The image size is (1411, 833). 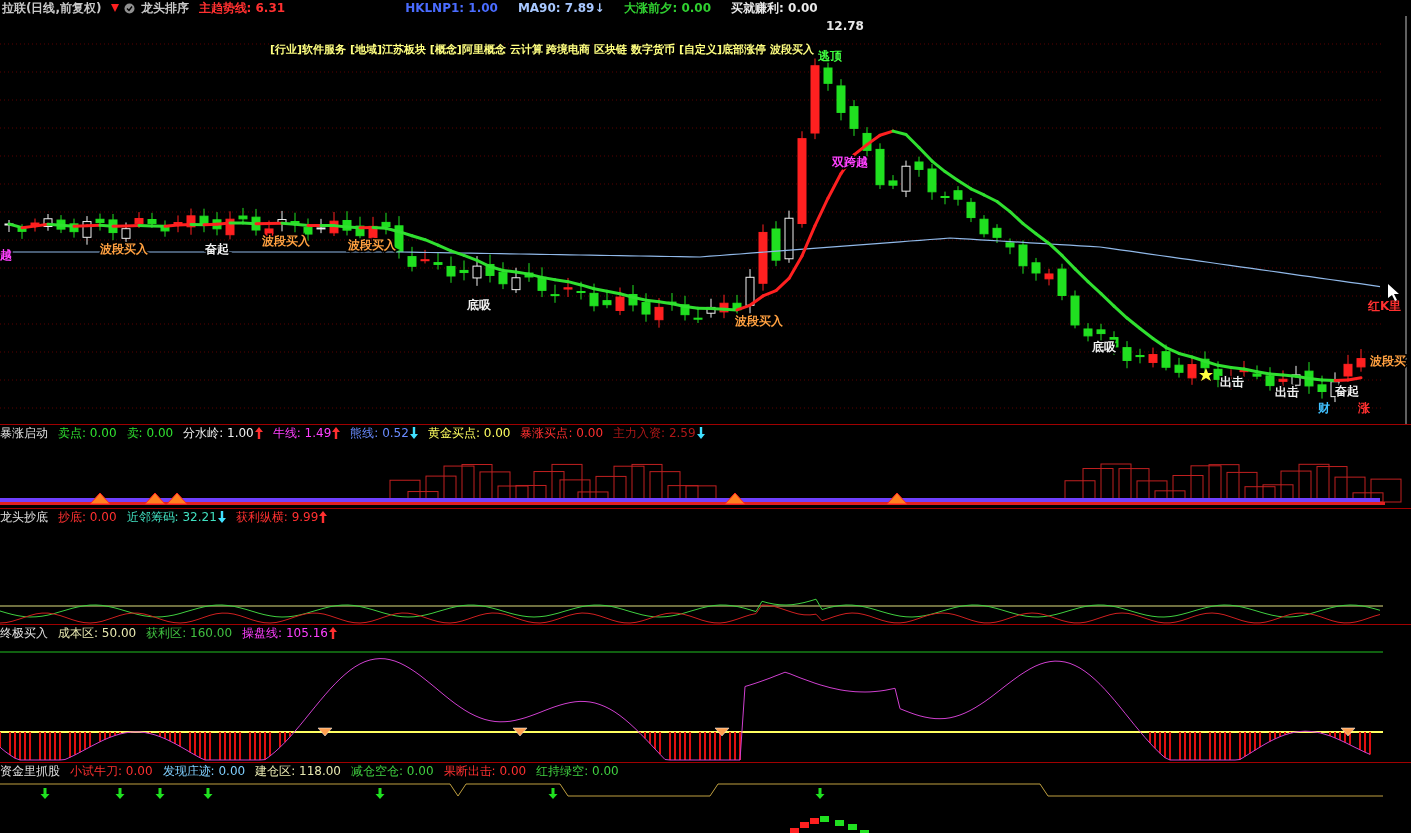 I want to click on cursor-icon, so click(x=1393, y=292).